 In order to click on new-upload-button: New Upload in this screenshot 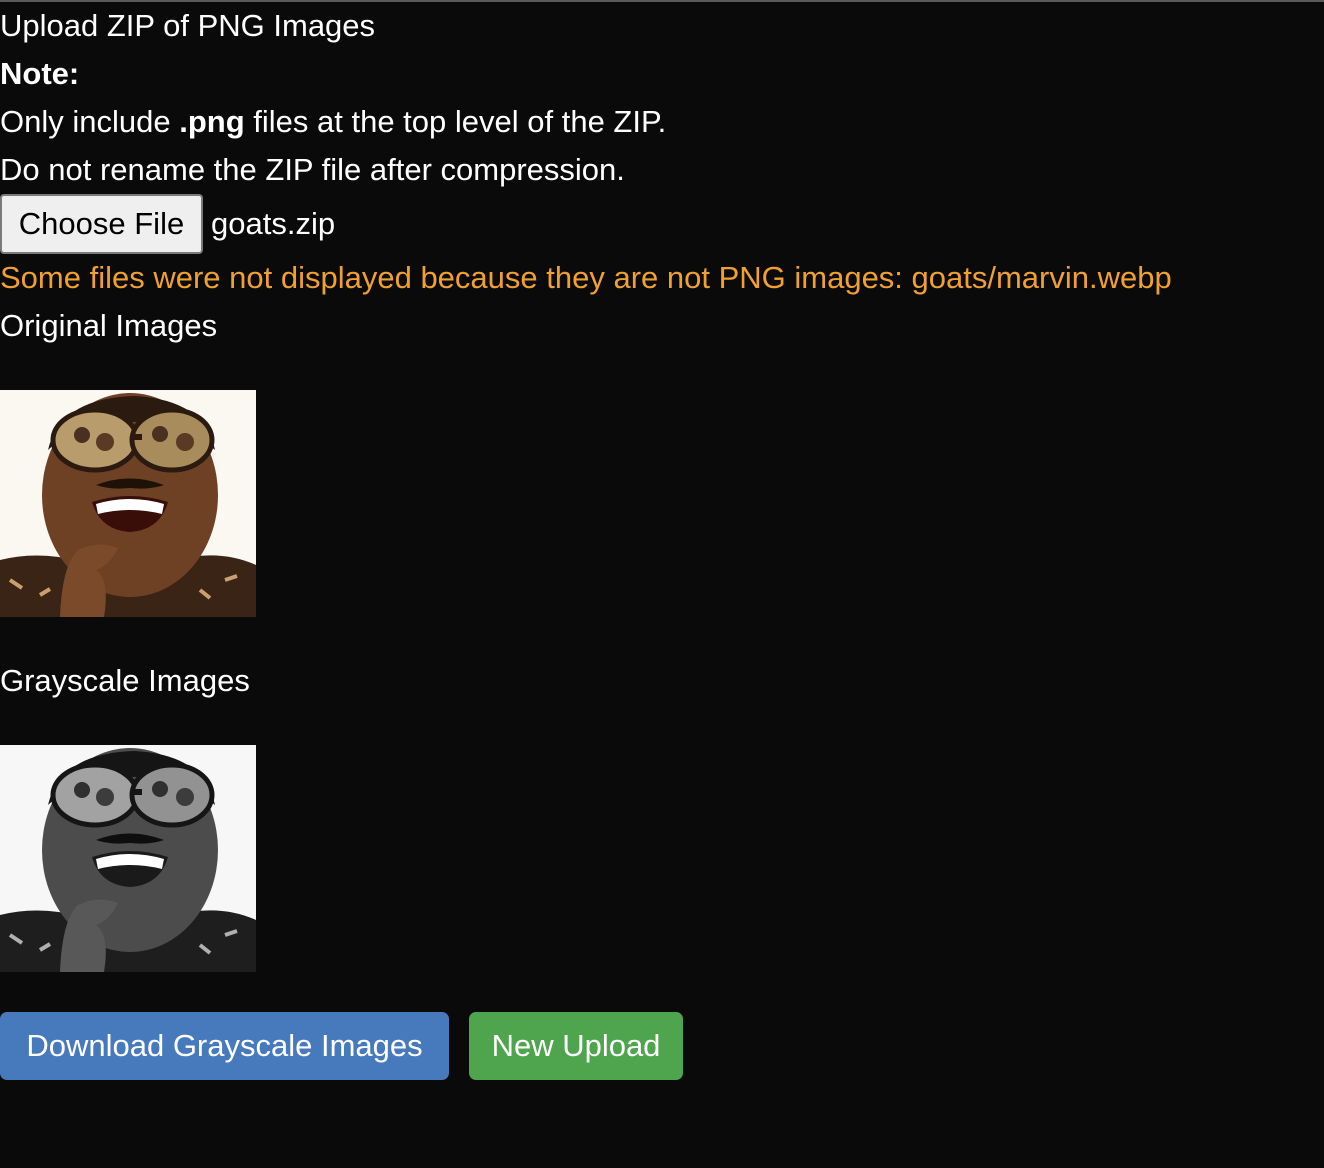, I will do `click(576, 1046)`.